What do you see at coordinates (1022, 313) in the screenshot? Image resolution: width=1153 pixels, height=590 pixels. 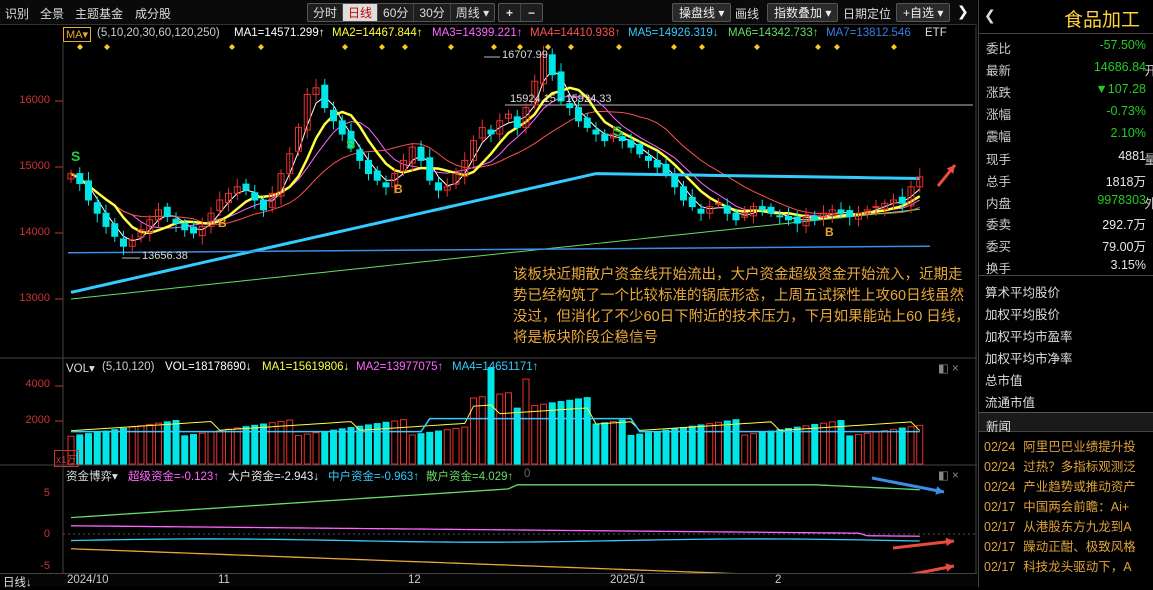 I see `avg-item: 加权平均股价` at bounding box center [1022, 313].